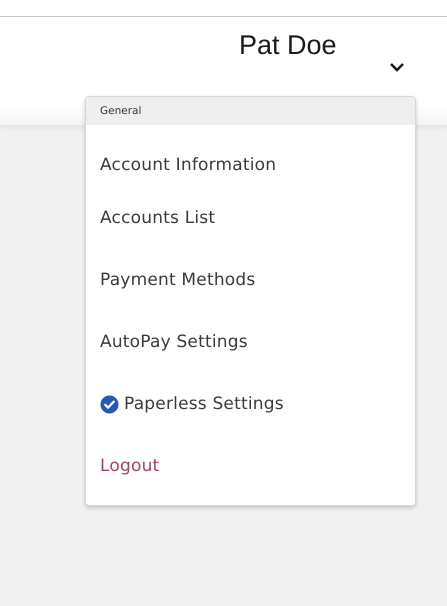  Describe the element at coordinates (250, 111) in the screenshot. I see `section-header: General` at that location.